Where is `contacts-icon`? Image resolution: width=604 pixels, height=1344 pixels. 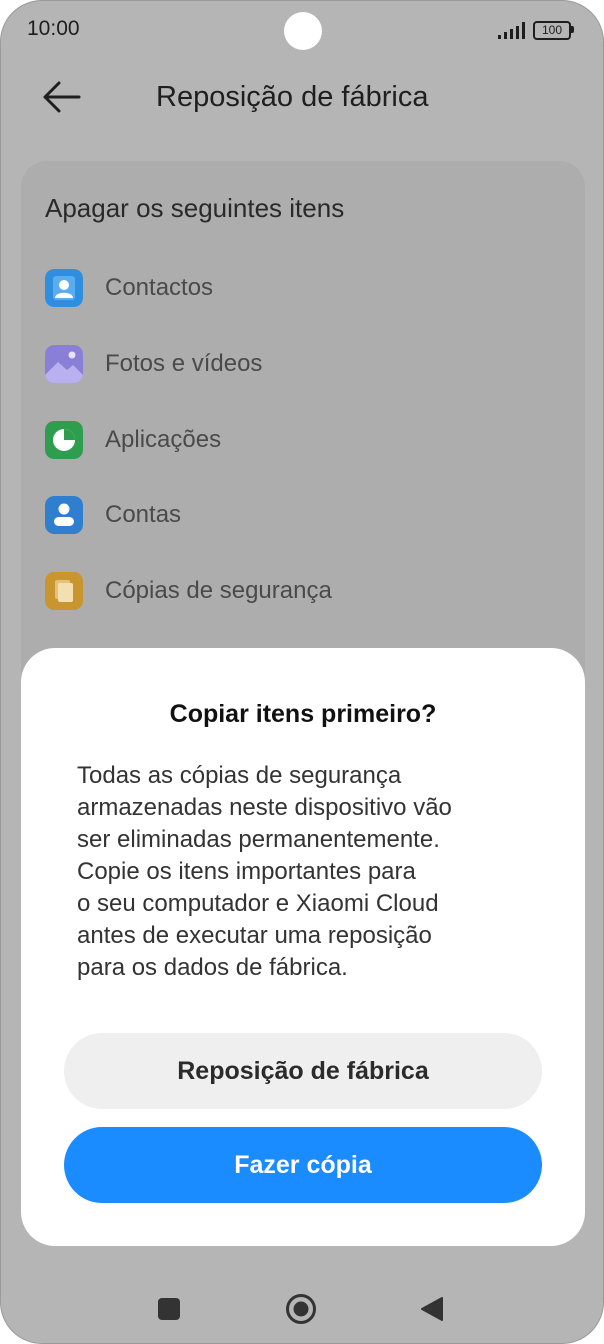 contacts-icon is located at coordinates (64, 288).